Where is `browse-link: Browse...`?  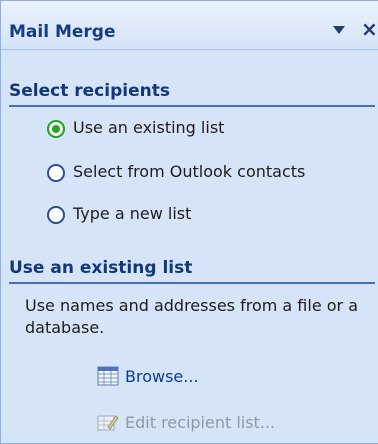
browse-link: Browse... is located at coordinates (162, 376).